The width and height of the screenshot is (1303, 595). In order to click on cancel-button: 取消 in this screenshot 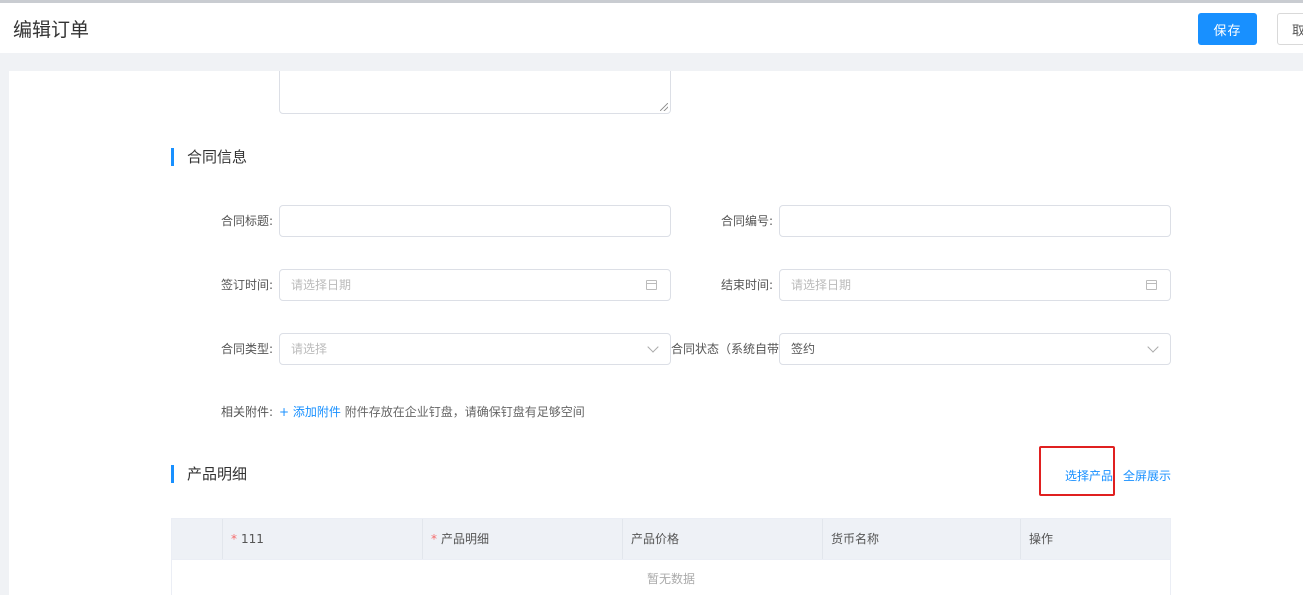, I will do `click(1290, 29)`.